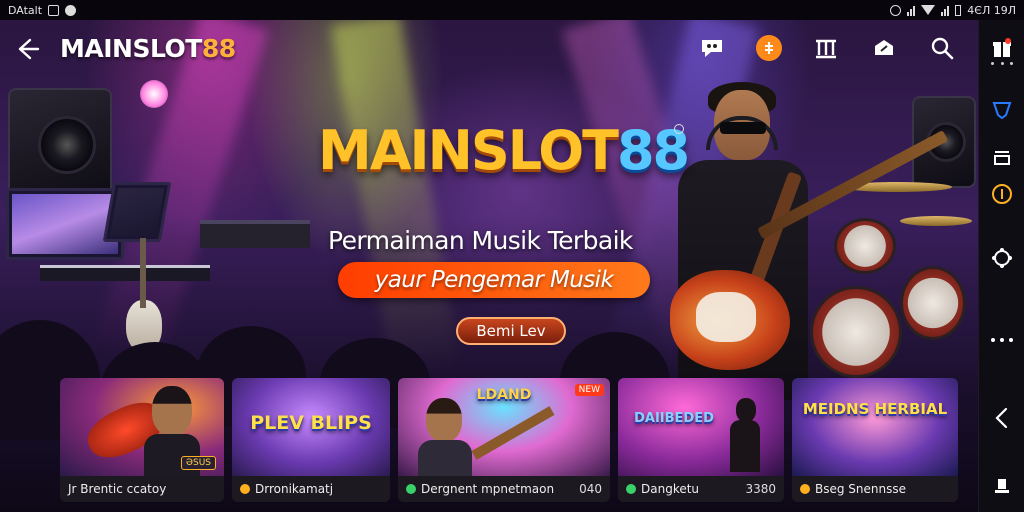  What do you see at coordinates (1002, 486) in the screenshot?
I see `home-icon` at bounding box center [1002, 486].